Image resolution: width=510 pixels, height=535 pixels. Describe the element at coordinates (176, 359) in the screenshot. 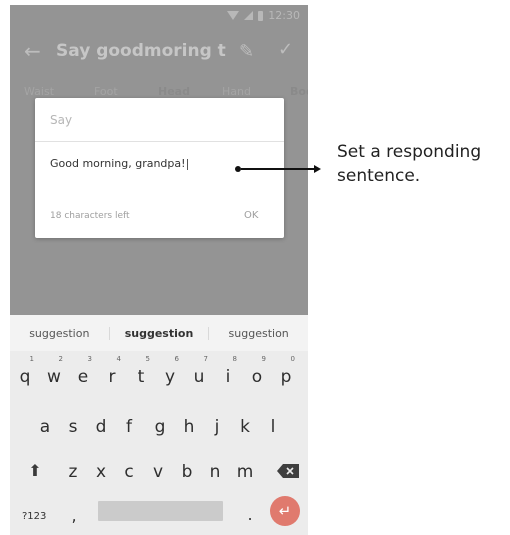

I see `key-number: 6` at that location.